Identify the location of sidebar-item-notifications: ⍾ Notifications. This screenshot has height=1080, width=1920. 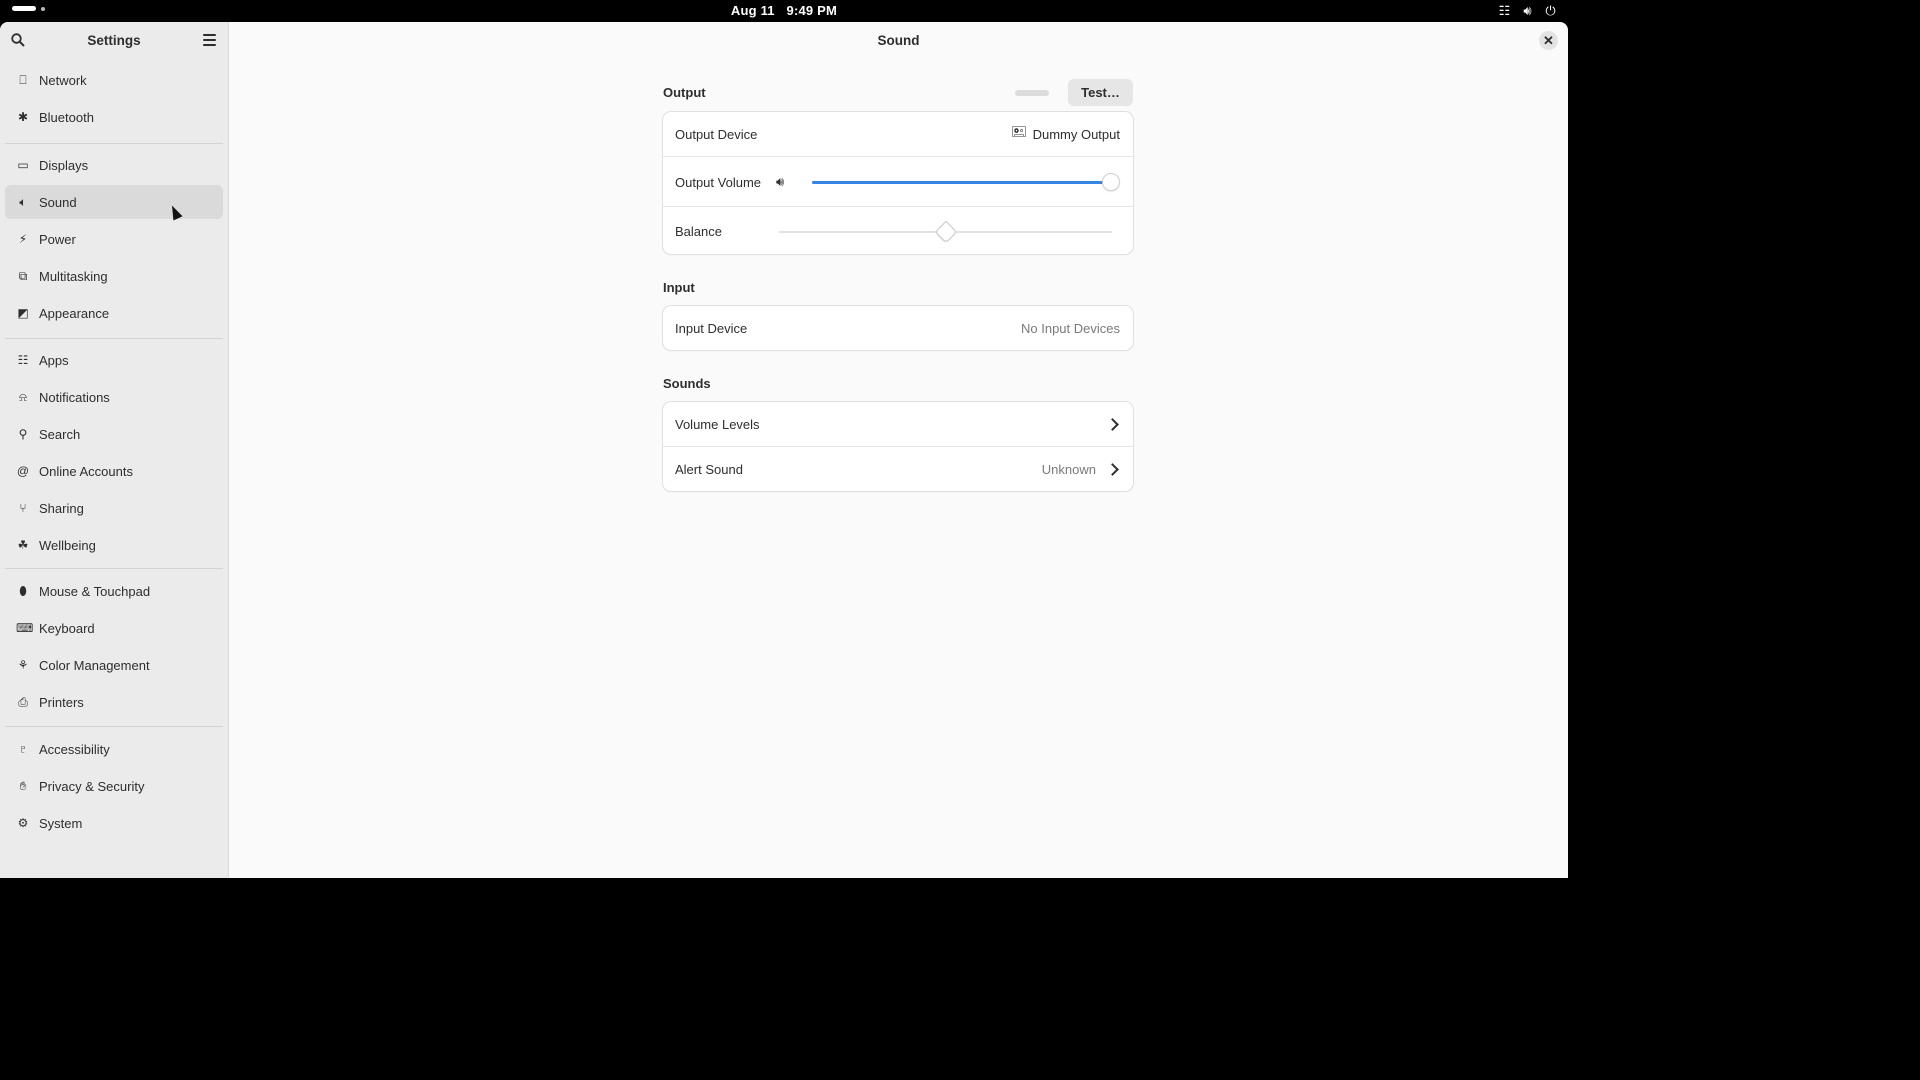
(114, 397).